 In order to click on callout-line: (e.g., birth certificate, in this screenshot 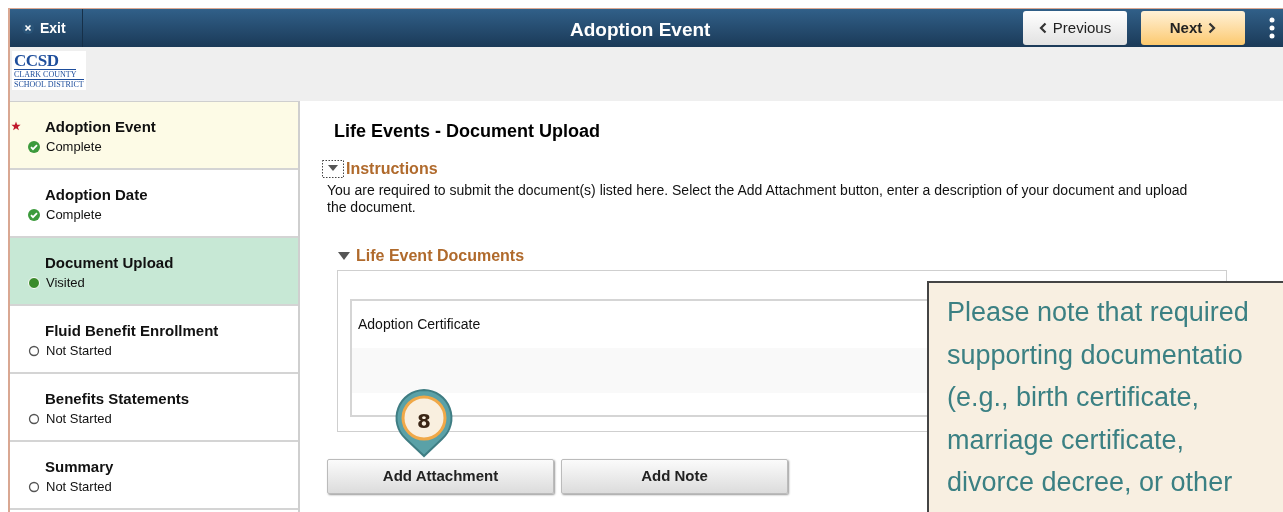, I will do `click(1074, 397)`.